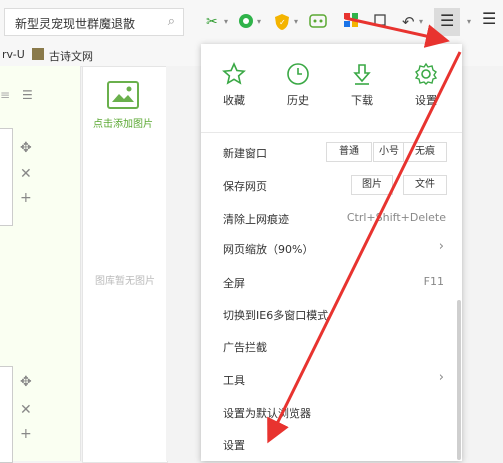 This screenshot has height=463, width=503. What do you see at coordinates (349, 152) in the screenshot?
I see `new-window-normal-button: 普通` at bounding box center [349, 152].